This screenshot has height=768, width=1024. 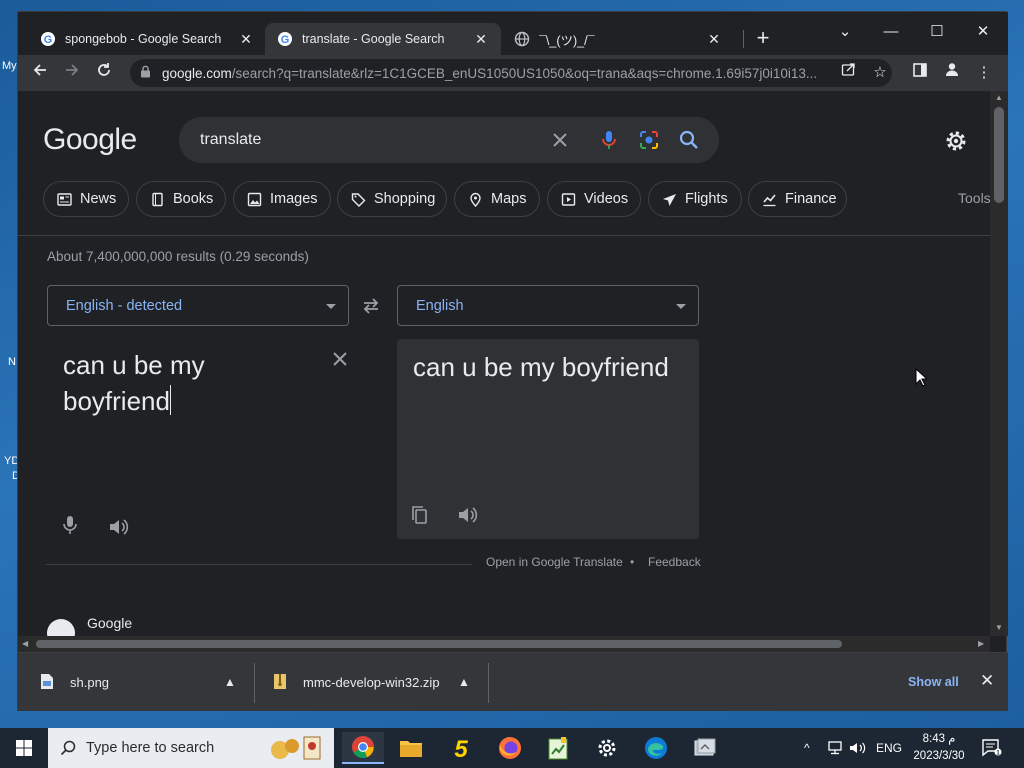 What do you see at coordinates (891, 32) in the screenshot?
I see `minimize-button: —` at bounding box center [891, 32].